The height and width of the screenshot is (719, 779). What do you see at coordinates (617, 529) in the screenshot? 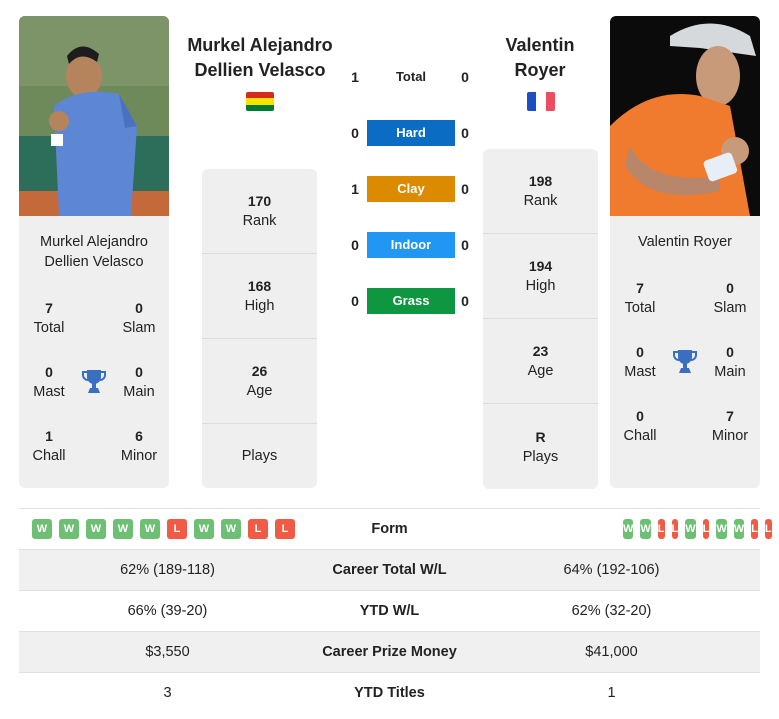
I see `right-form-badges: WWLLWLWWLL` at bounding box center [617, 529].